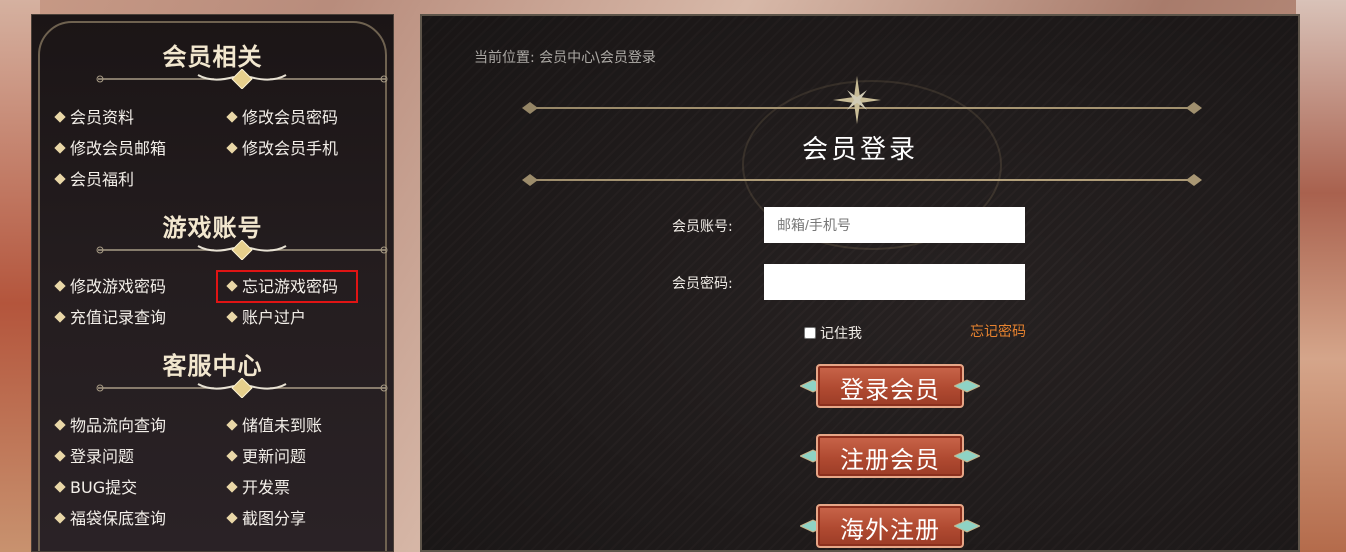 This screenshot has width=1346, height=552. What do you see at coordinates (894, 225) in the screenshot?
I see `account-input` at bounding box center [894, 225].